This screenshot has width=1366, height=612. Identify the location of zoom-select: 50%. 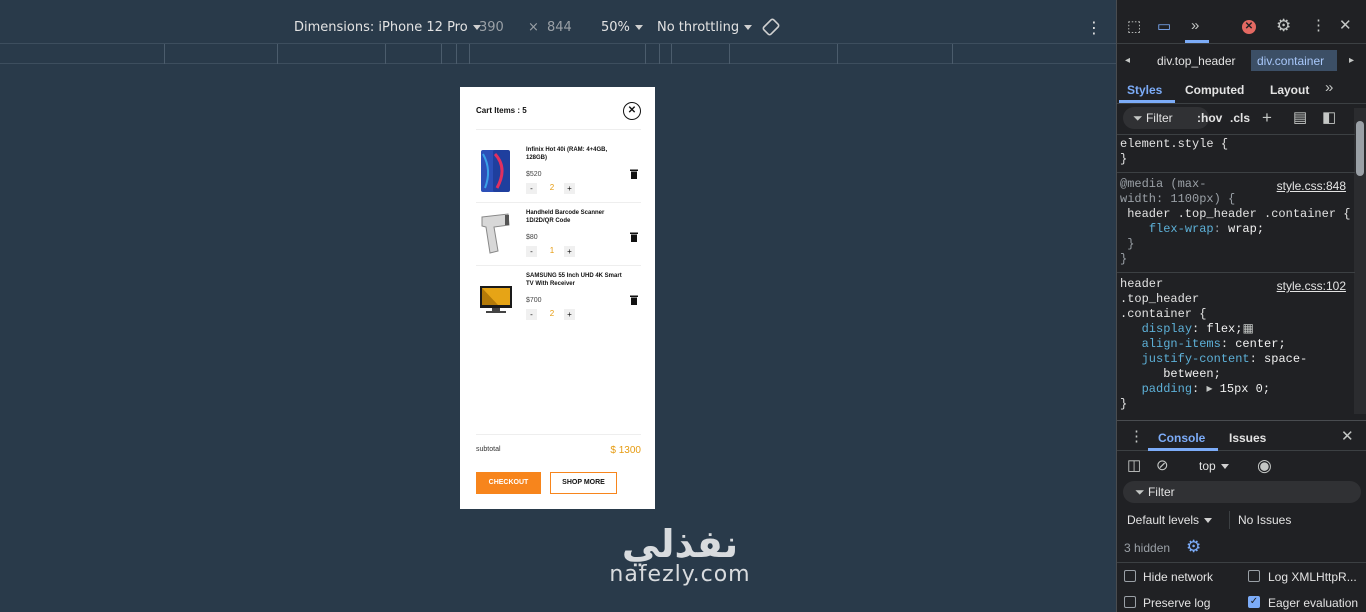
(622, 27).